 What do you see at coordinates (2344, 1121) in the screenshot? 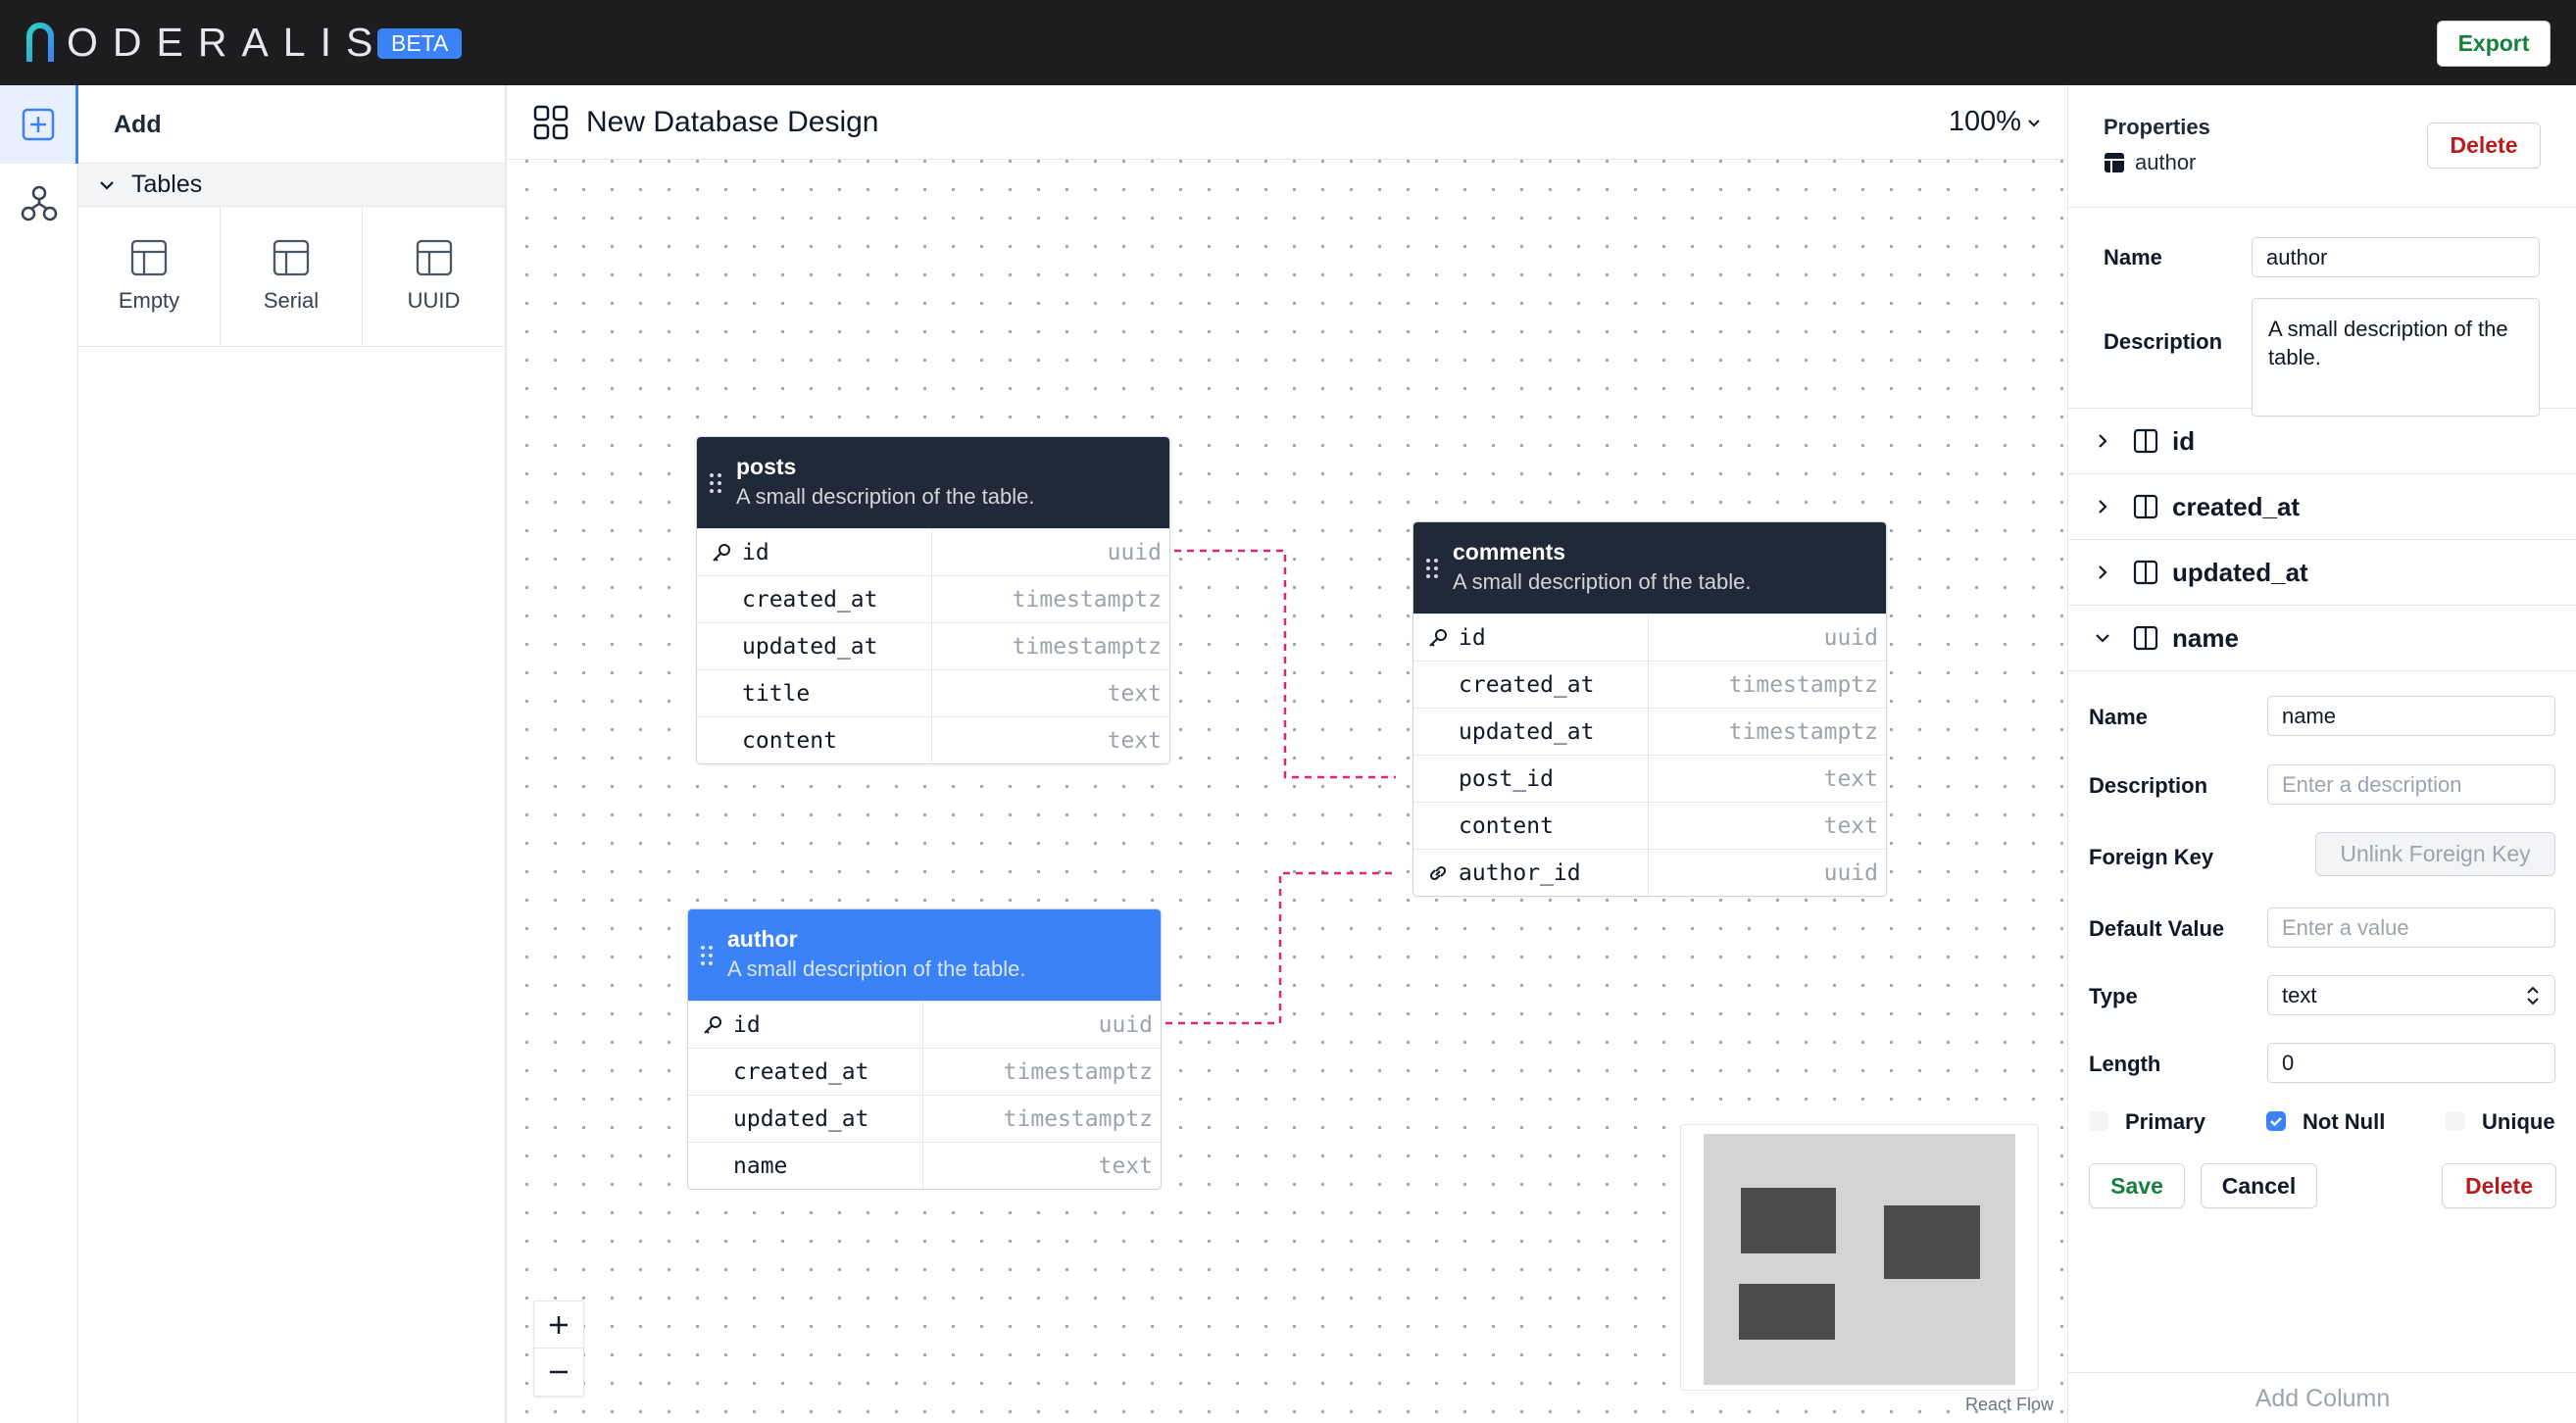
I see `not-null-label: Not Null` at bounding box center [2344, 1121].